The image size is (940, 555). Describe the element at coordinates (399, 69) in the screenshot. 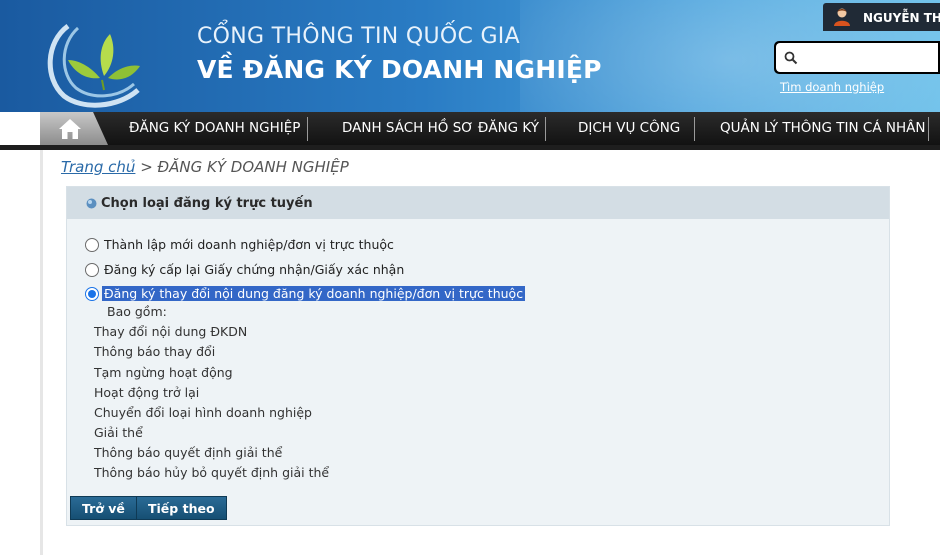

I see `site-title-line2: VỀ ĐĂNG KÝ DOANH NGHIỆP` at that location.